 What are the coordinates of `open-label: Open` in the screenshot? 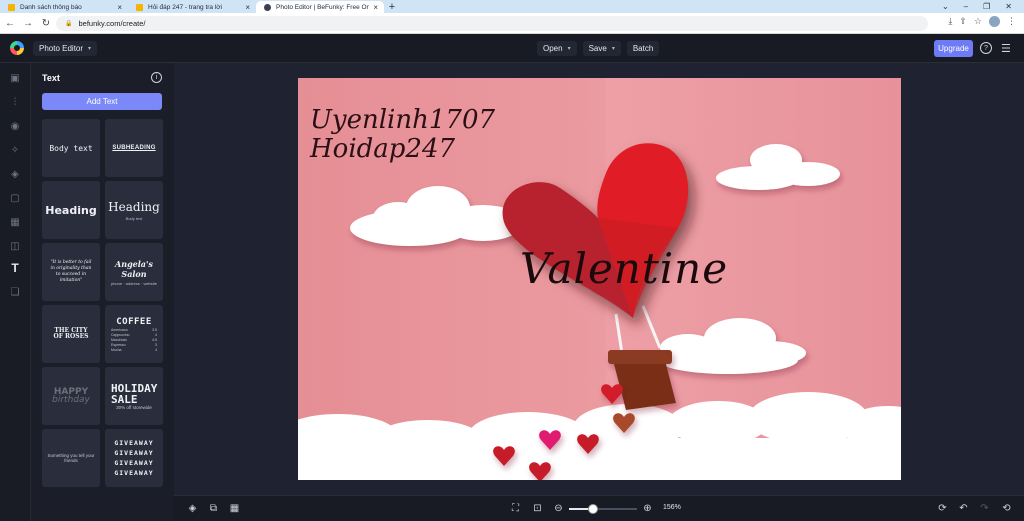 It's located at (553, 48).